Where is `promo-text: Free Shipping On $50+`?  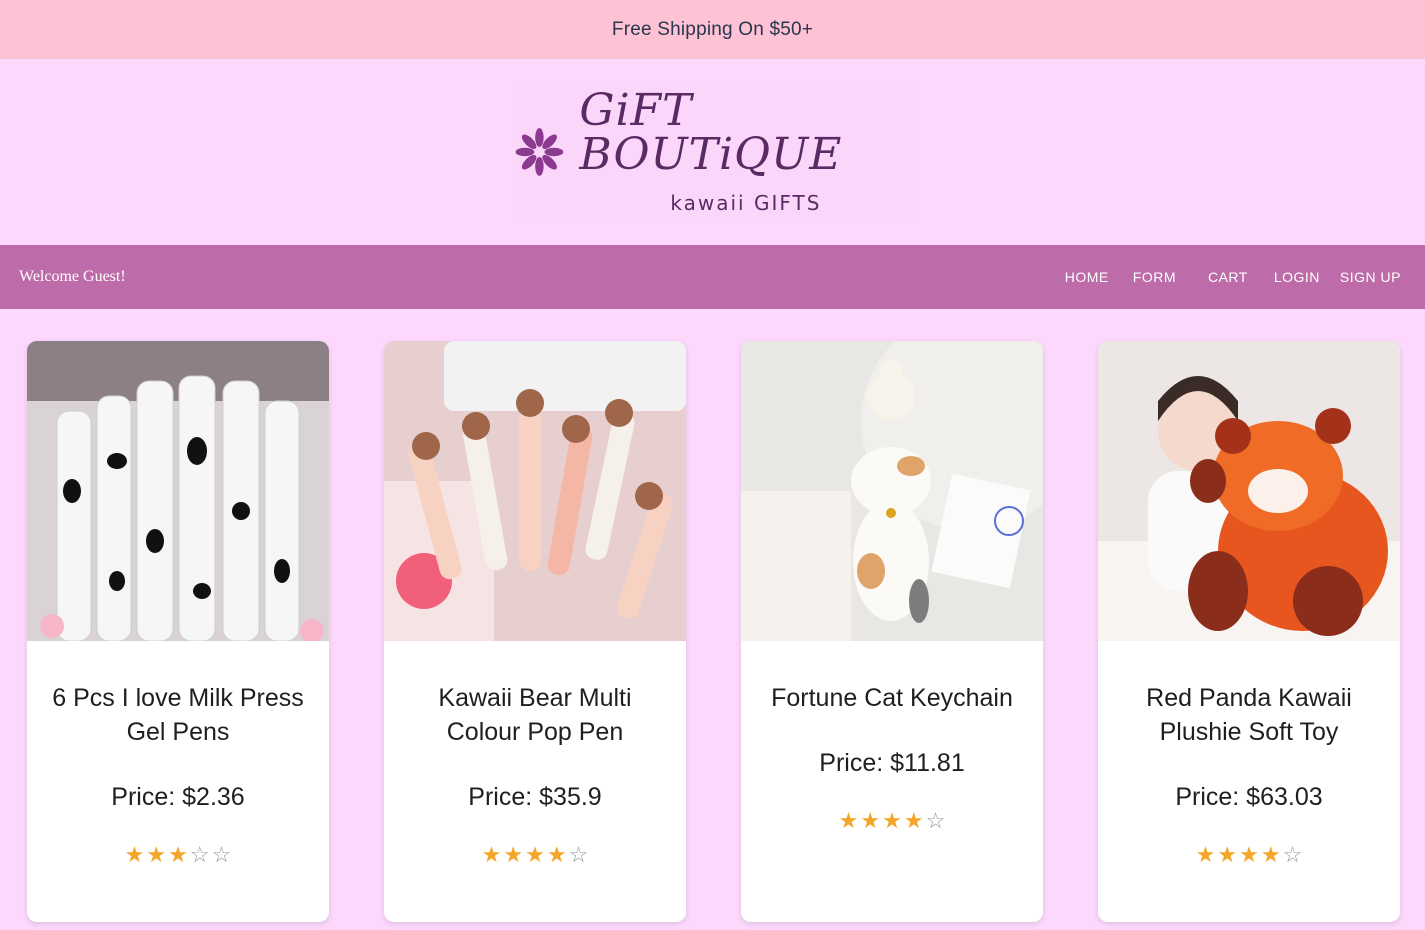
promo-text: Free Shipping On $50+ is located at coordinates (712, 29).